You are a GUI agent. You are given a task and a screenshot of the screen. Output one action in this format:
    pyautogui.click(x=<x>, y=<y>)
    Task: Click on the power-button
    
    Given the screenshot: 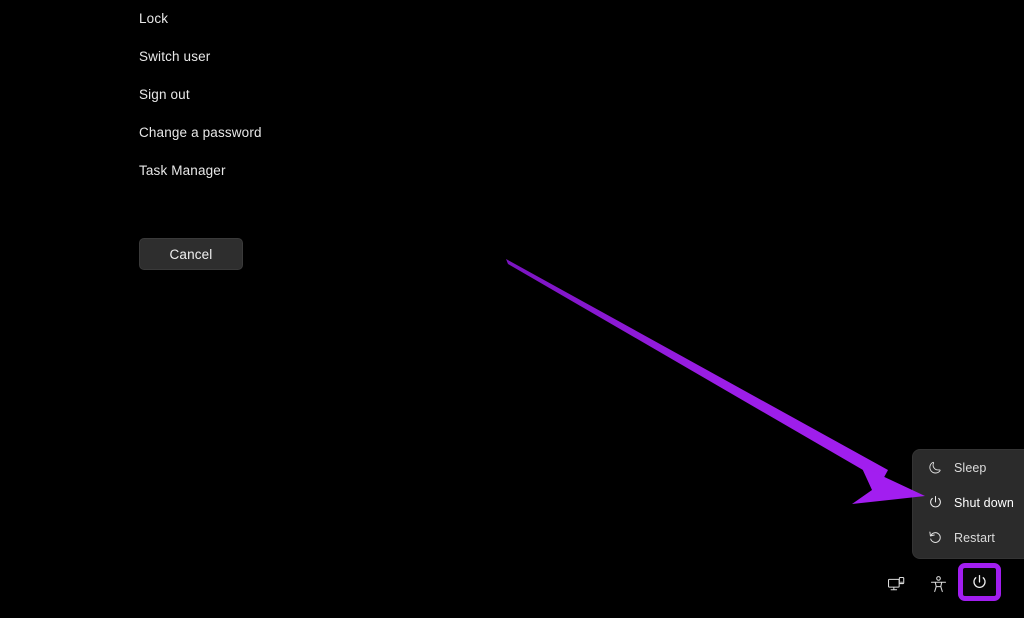 What is the action you would take?
    pyautogui.click(x=979, y=582)
    